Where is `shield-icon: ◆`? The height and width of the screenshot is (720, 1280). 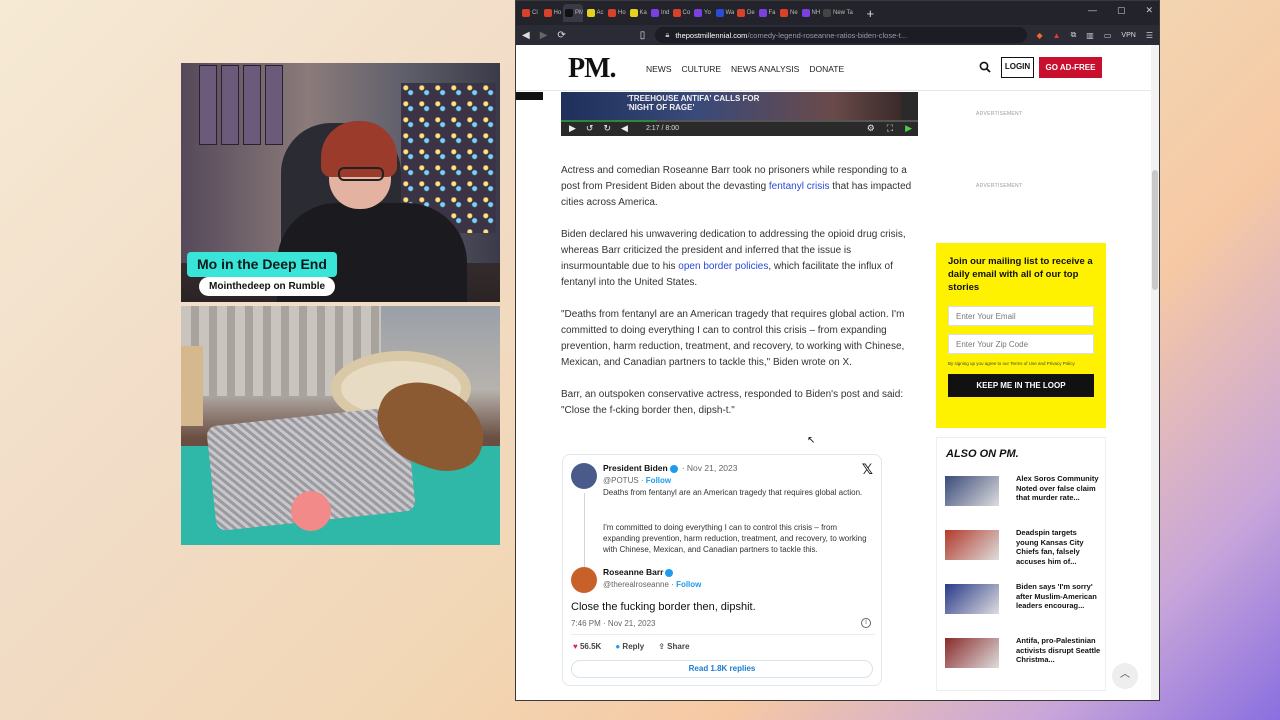
shield-icon: ◆ is located at coordinates (1040, 35).